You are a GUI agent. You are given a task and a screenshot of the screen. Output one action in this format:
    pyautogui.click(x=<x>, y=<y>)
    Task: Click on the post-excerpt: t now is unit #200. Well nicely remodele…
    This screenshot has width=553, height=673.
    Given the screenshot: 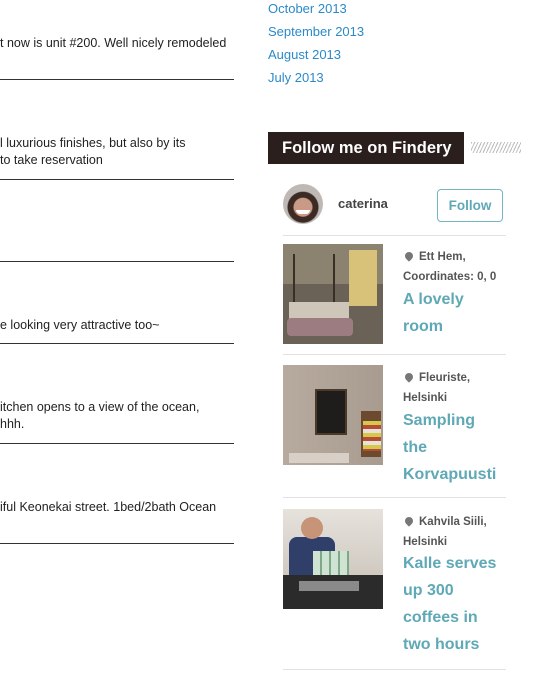 What is the action you would take?
    pyautogui.click(x=113, y=43)
    